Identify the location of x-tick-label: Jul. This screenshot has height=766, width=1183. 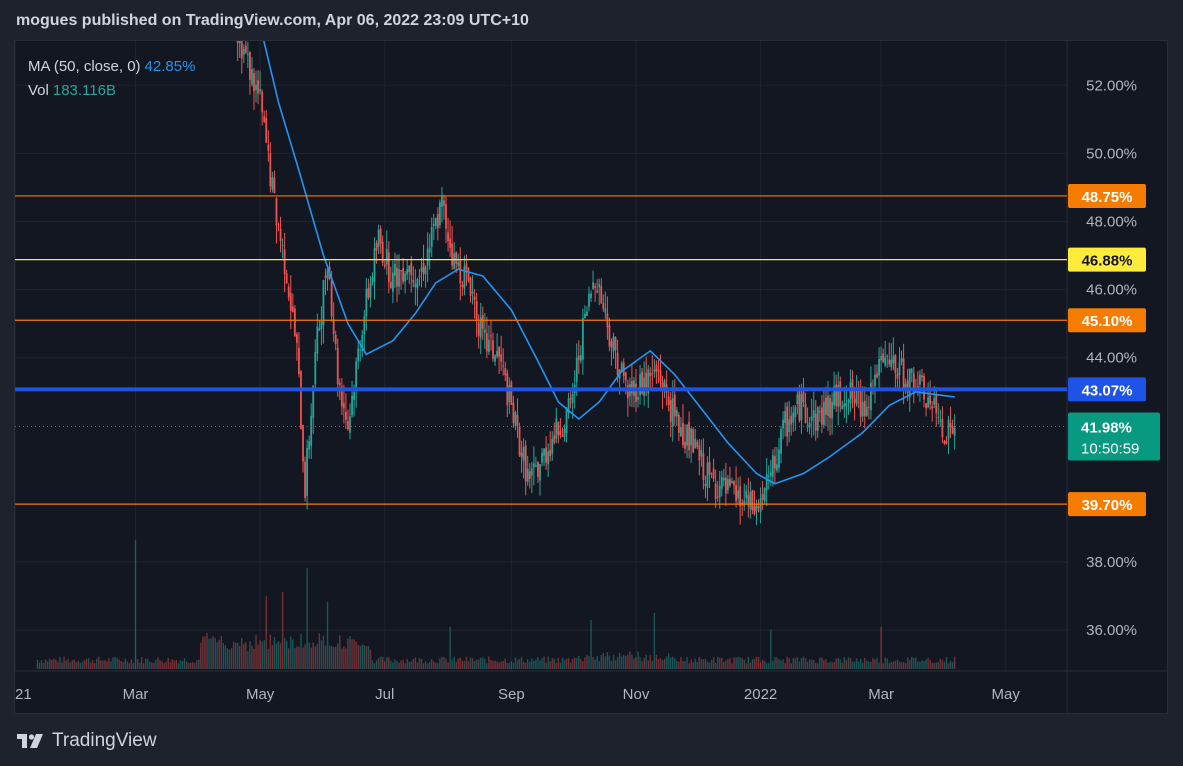
(384, 694).